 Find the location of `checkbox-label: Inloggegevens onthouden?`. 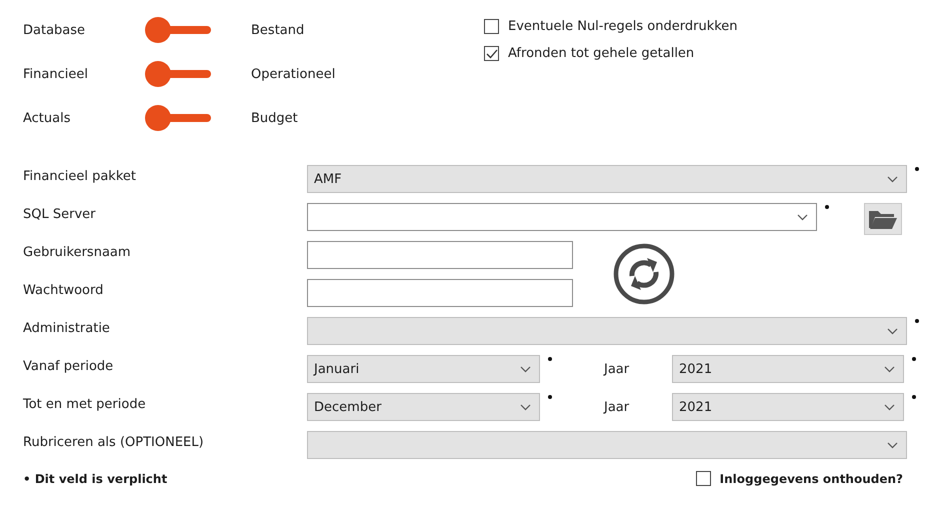

checkbox-label: Inloggegevens onthouden? is located at coordinates (811, 479).